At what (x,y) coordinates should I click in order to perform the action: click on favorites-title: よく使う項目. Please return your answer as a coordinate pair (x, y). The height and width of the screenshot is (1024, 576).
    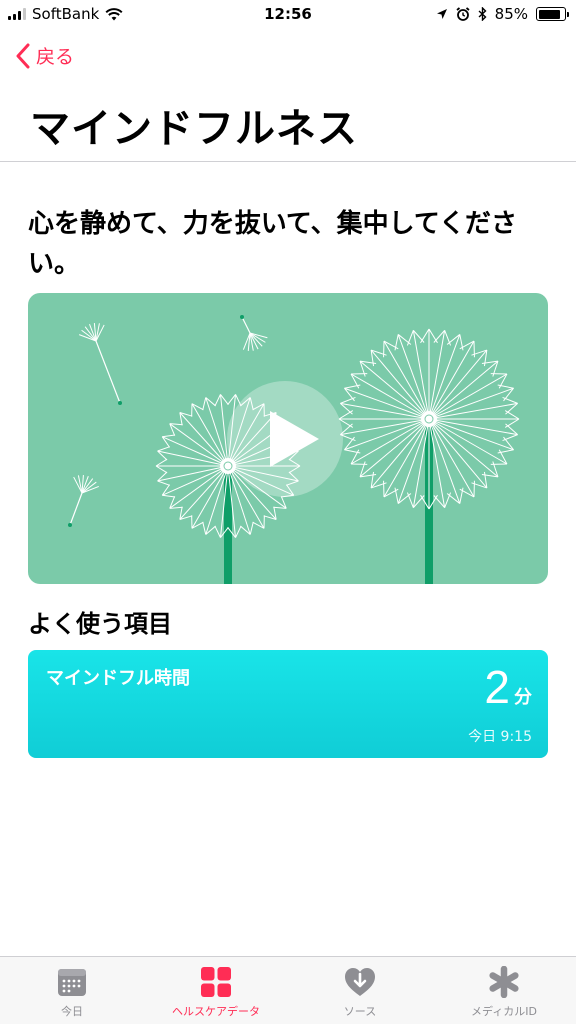
    Looking at the image, I should click on (100, 624).